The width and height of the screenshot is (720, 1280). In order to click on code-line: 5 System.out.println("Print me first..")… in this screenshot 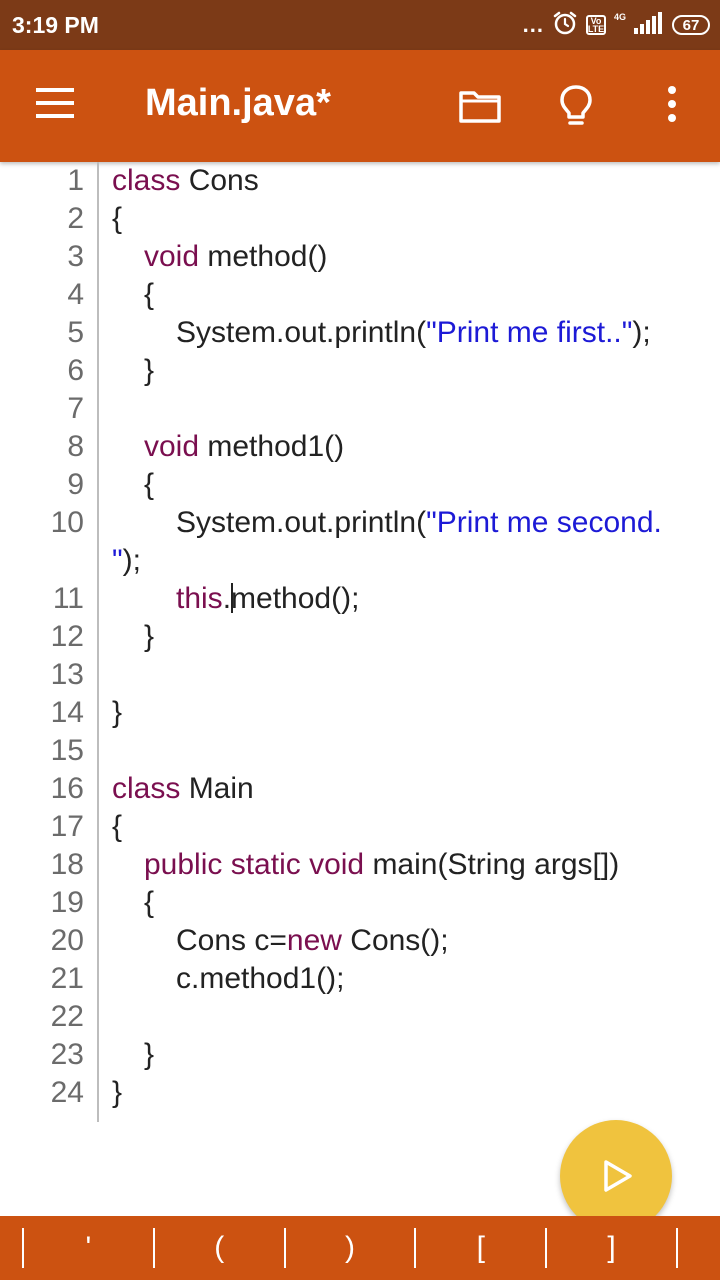, I will do `click(360, 333)`.